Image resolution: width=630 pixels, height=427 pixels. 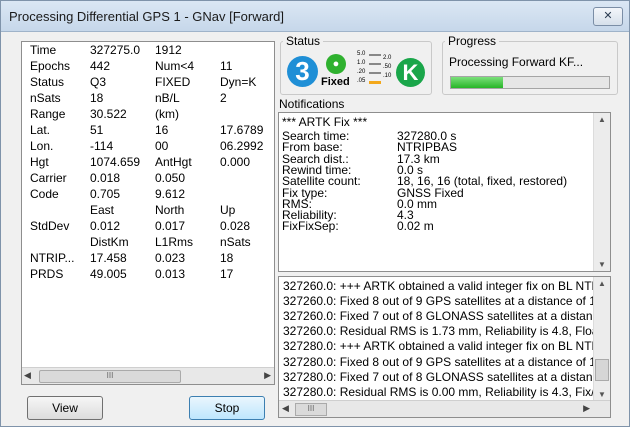 What do you see at coordinates (142, 210) in the screenshot?
I see `grid-row: East North Up` at bounding box center [142, 210].